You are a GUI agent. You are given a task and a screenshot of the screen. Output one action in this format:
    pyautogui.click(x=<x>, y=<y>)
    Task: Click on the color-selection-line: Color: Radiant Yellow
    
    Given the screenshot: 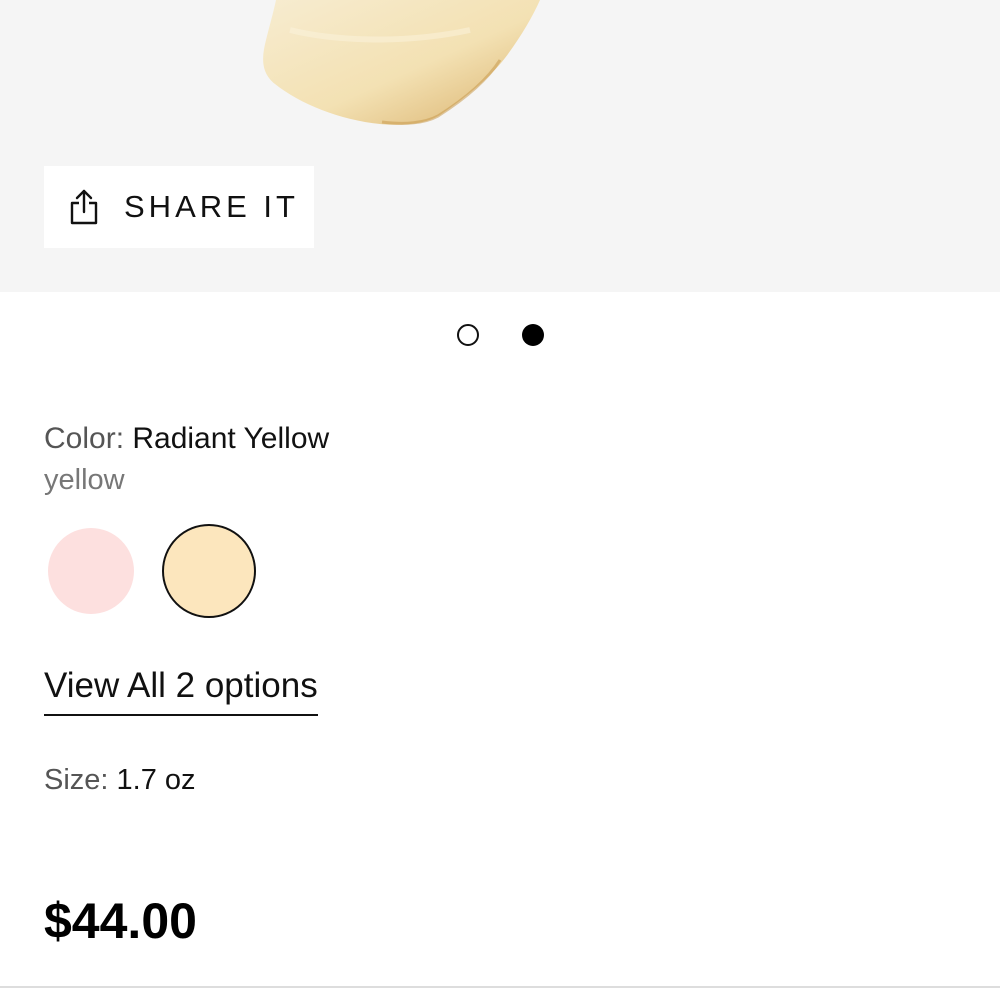 What is the action you would take?
    pyautogui.click(x=186, y=439)
    